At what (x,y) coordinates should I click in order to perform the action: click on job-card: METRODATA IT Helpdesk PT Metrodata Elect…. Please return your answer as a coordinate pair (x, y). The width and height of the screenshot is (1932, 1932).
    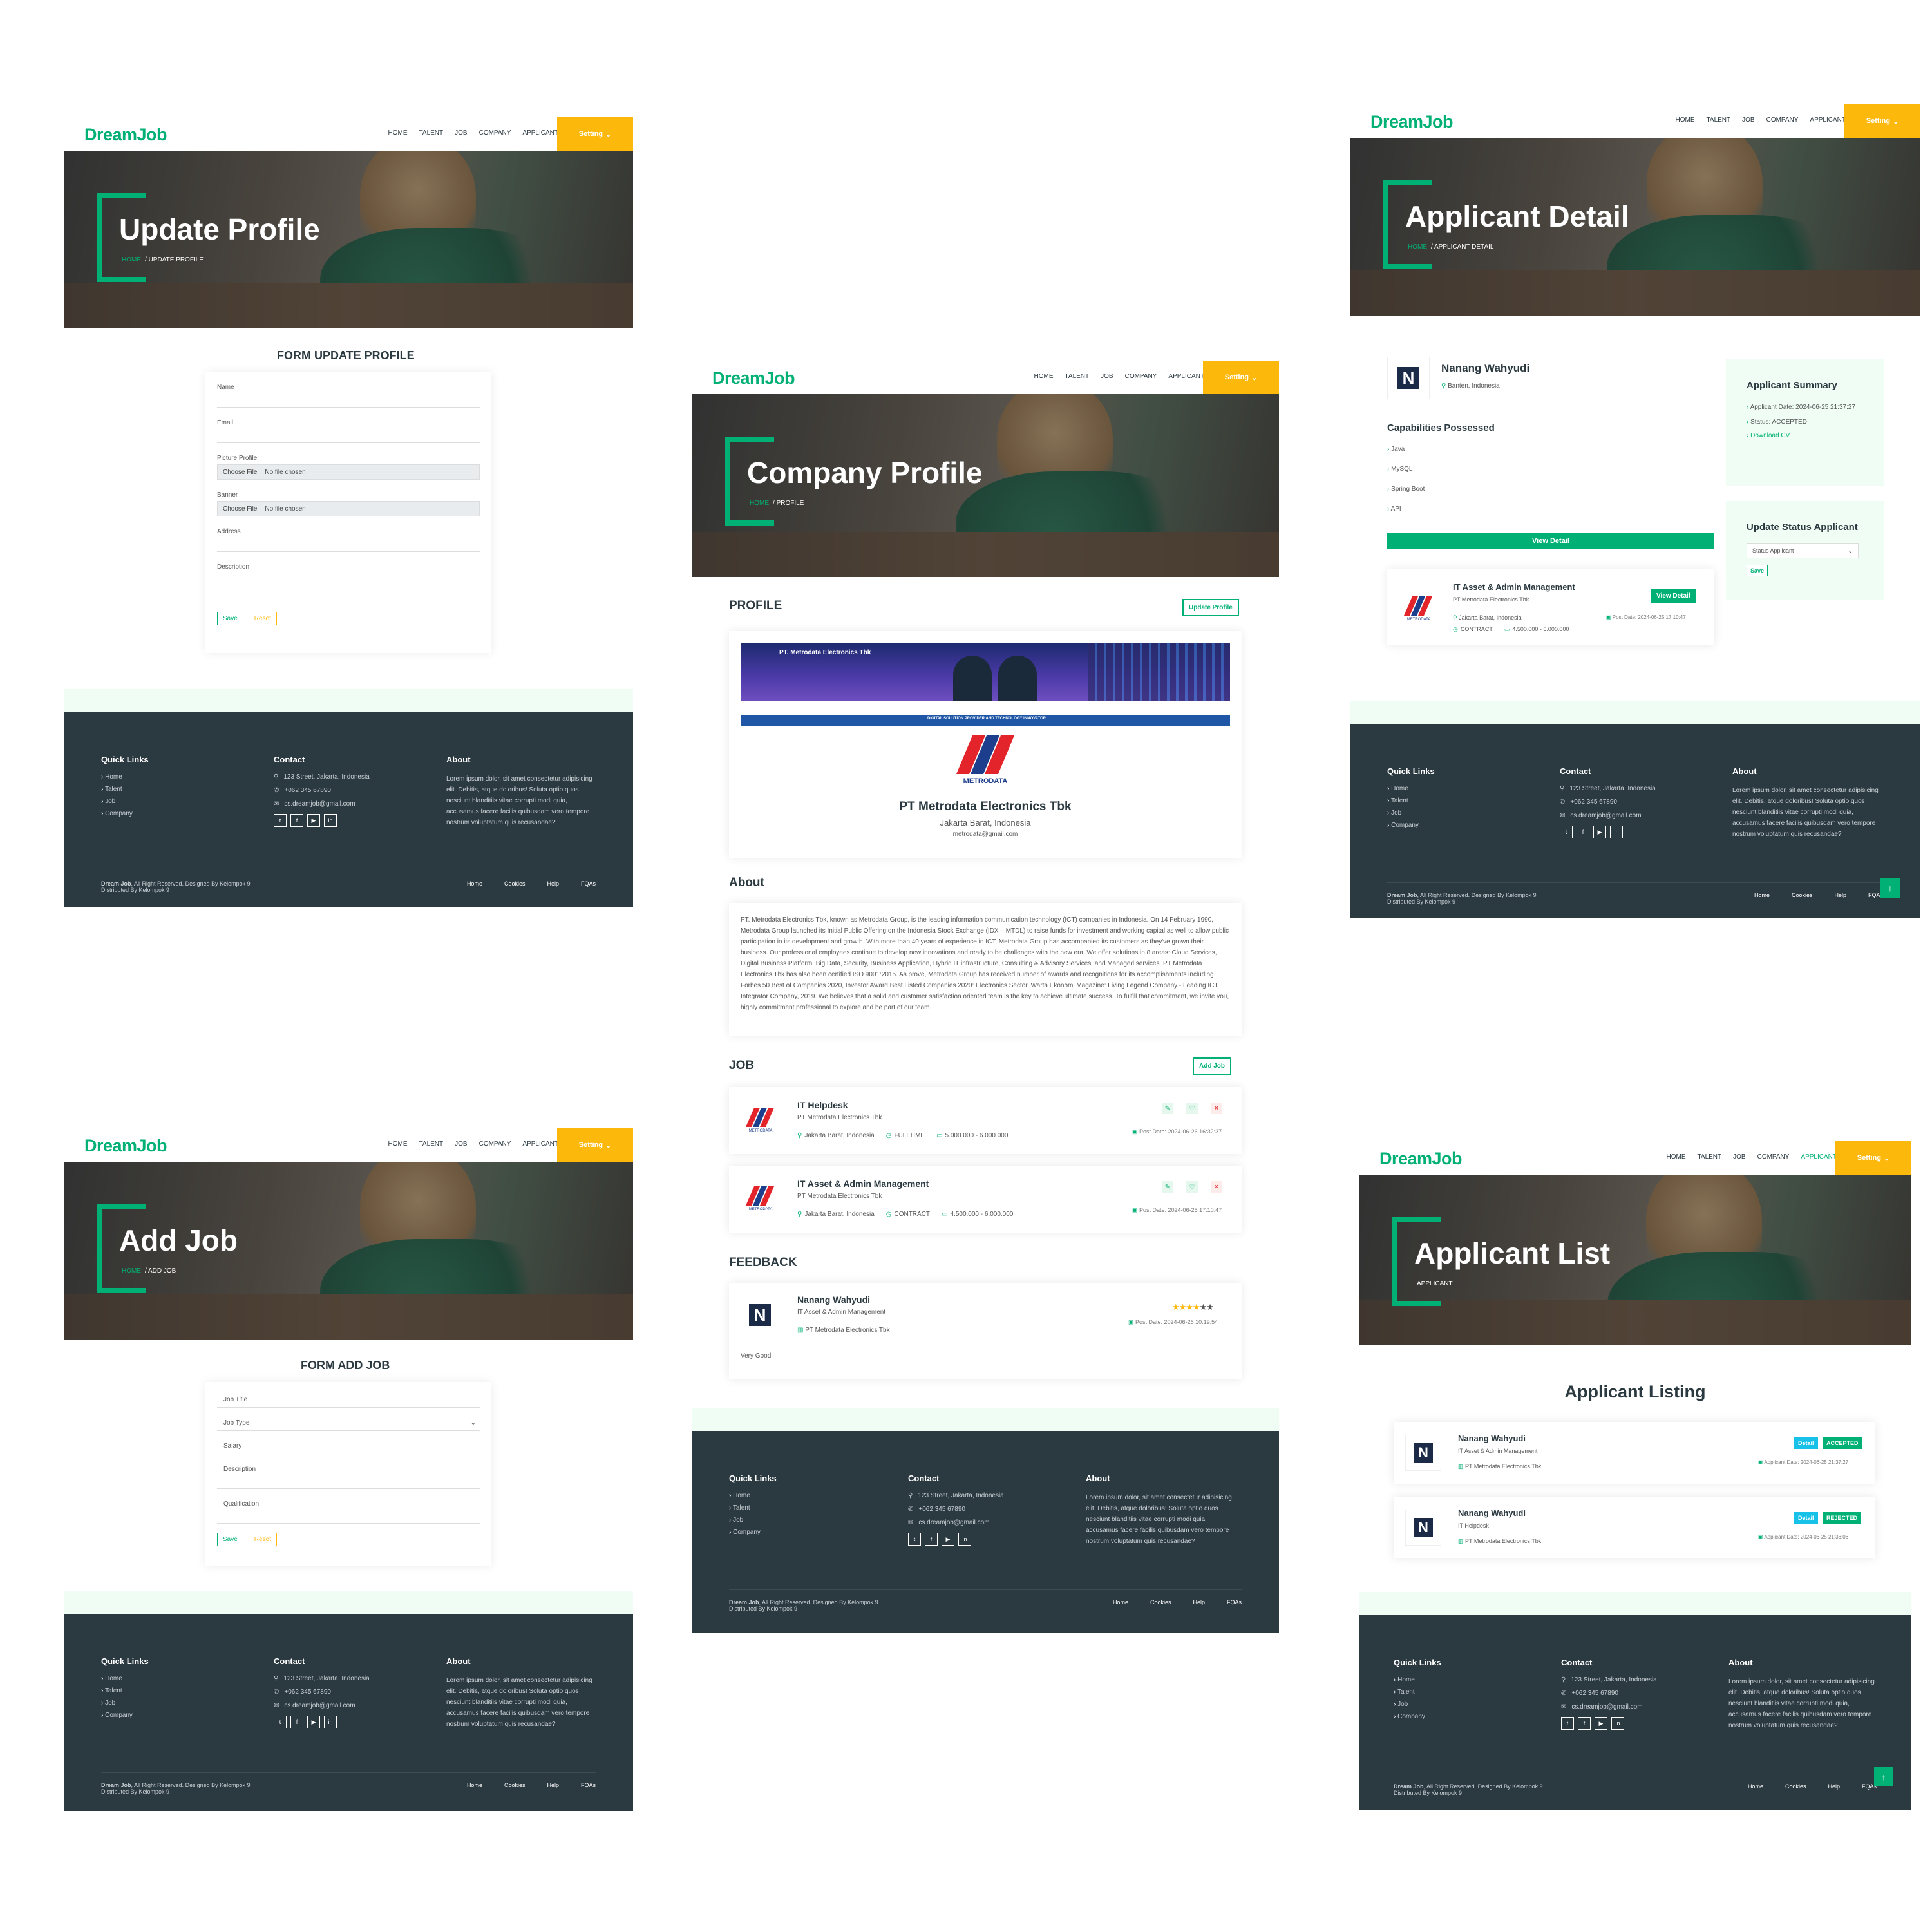
    Looking at the image, I should click on (985, 1121).